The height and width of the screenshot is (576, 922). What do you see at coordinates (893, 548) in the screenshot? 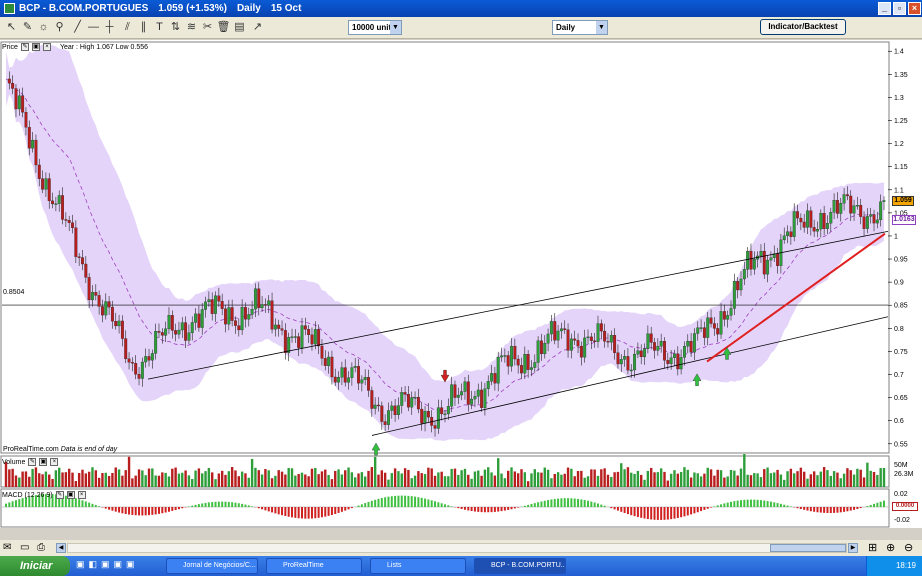
I see `zoom-in-icon: ⊕` at bounding box center [893, 548].